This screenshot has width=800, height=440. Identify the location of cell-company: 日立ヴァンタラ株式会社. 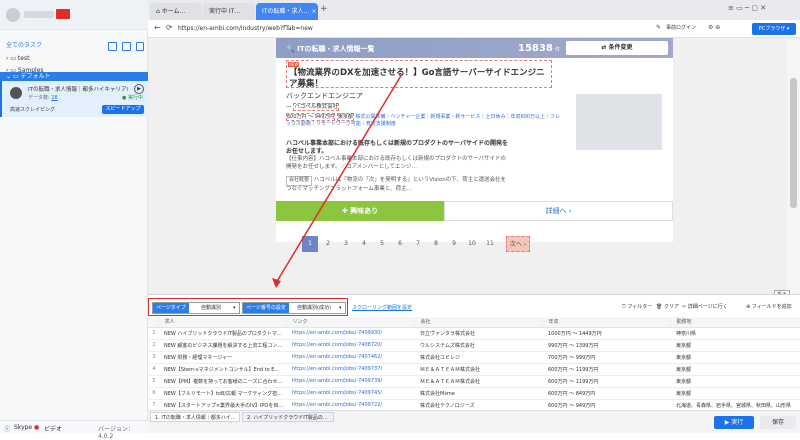
(478, 333).